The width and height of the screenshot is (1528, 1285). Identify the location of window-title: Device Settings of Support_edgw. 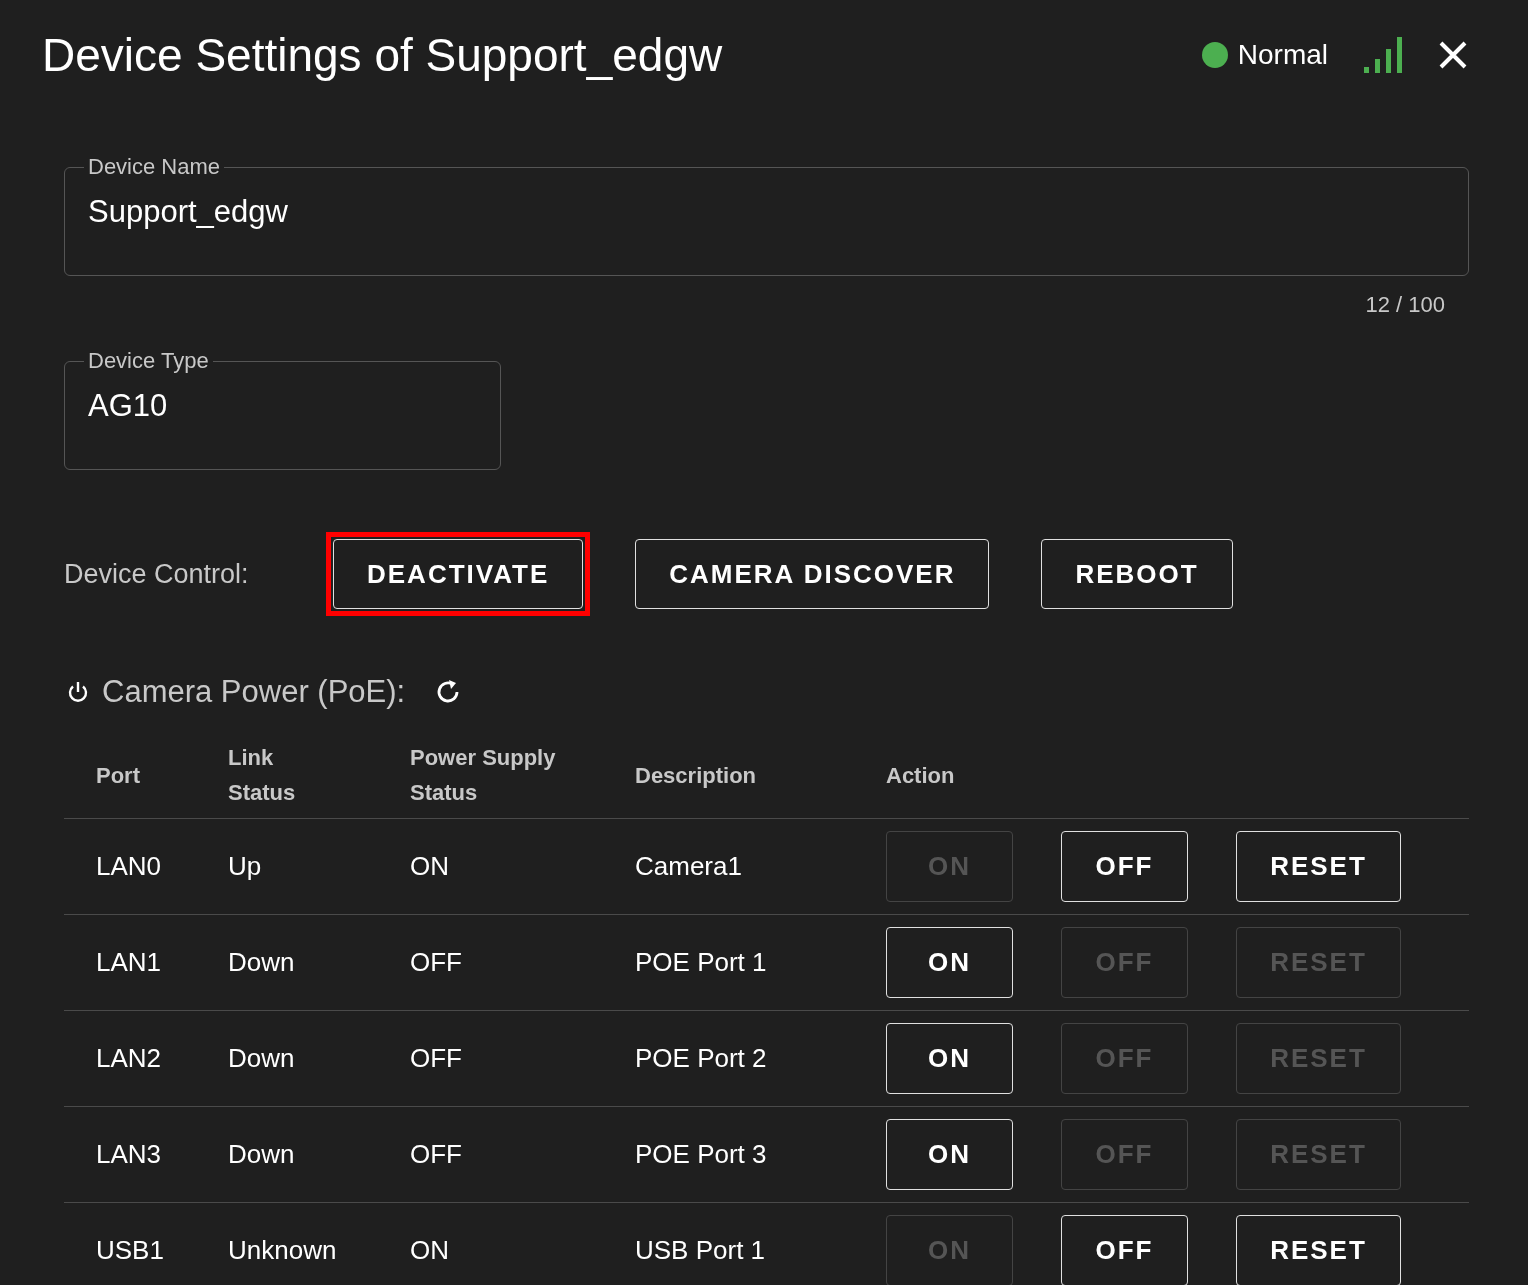
(382, 55).